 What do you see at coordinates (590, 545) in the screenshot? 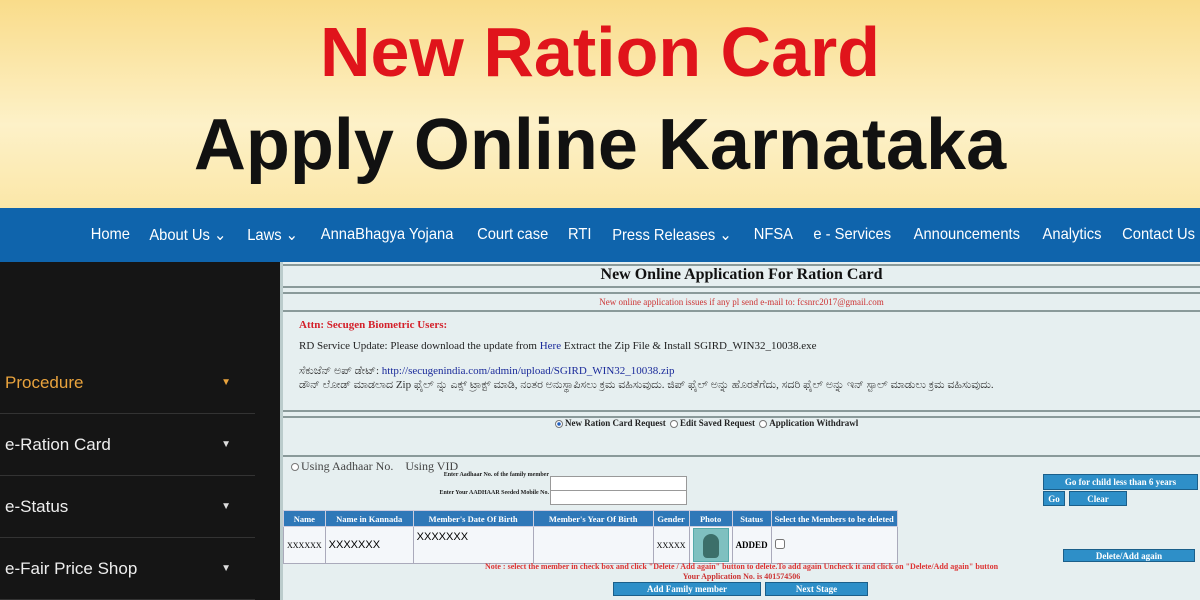
I see `table-row: XXXXXX XXXXXXX XXXXXXX XXXXX ADDED` at bounding box center [590, 545].